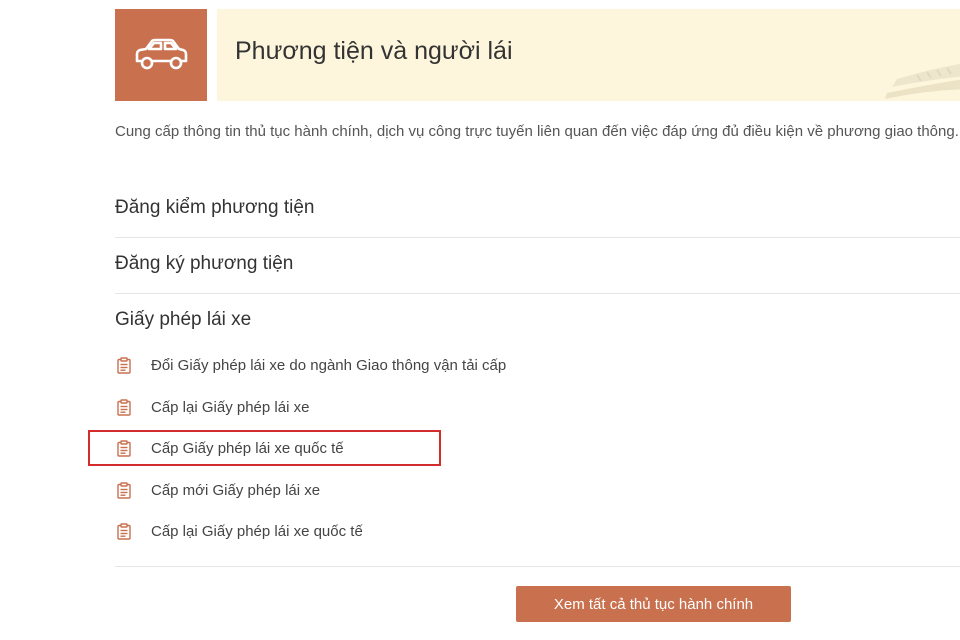  I want to click on header-banner: Phương tiện và người lái, so click(588, 55).